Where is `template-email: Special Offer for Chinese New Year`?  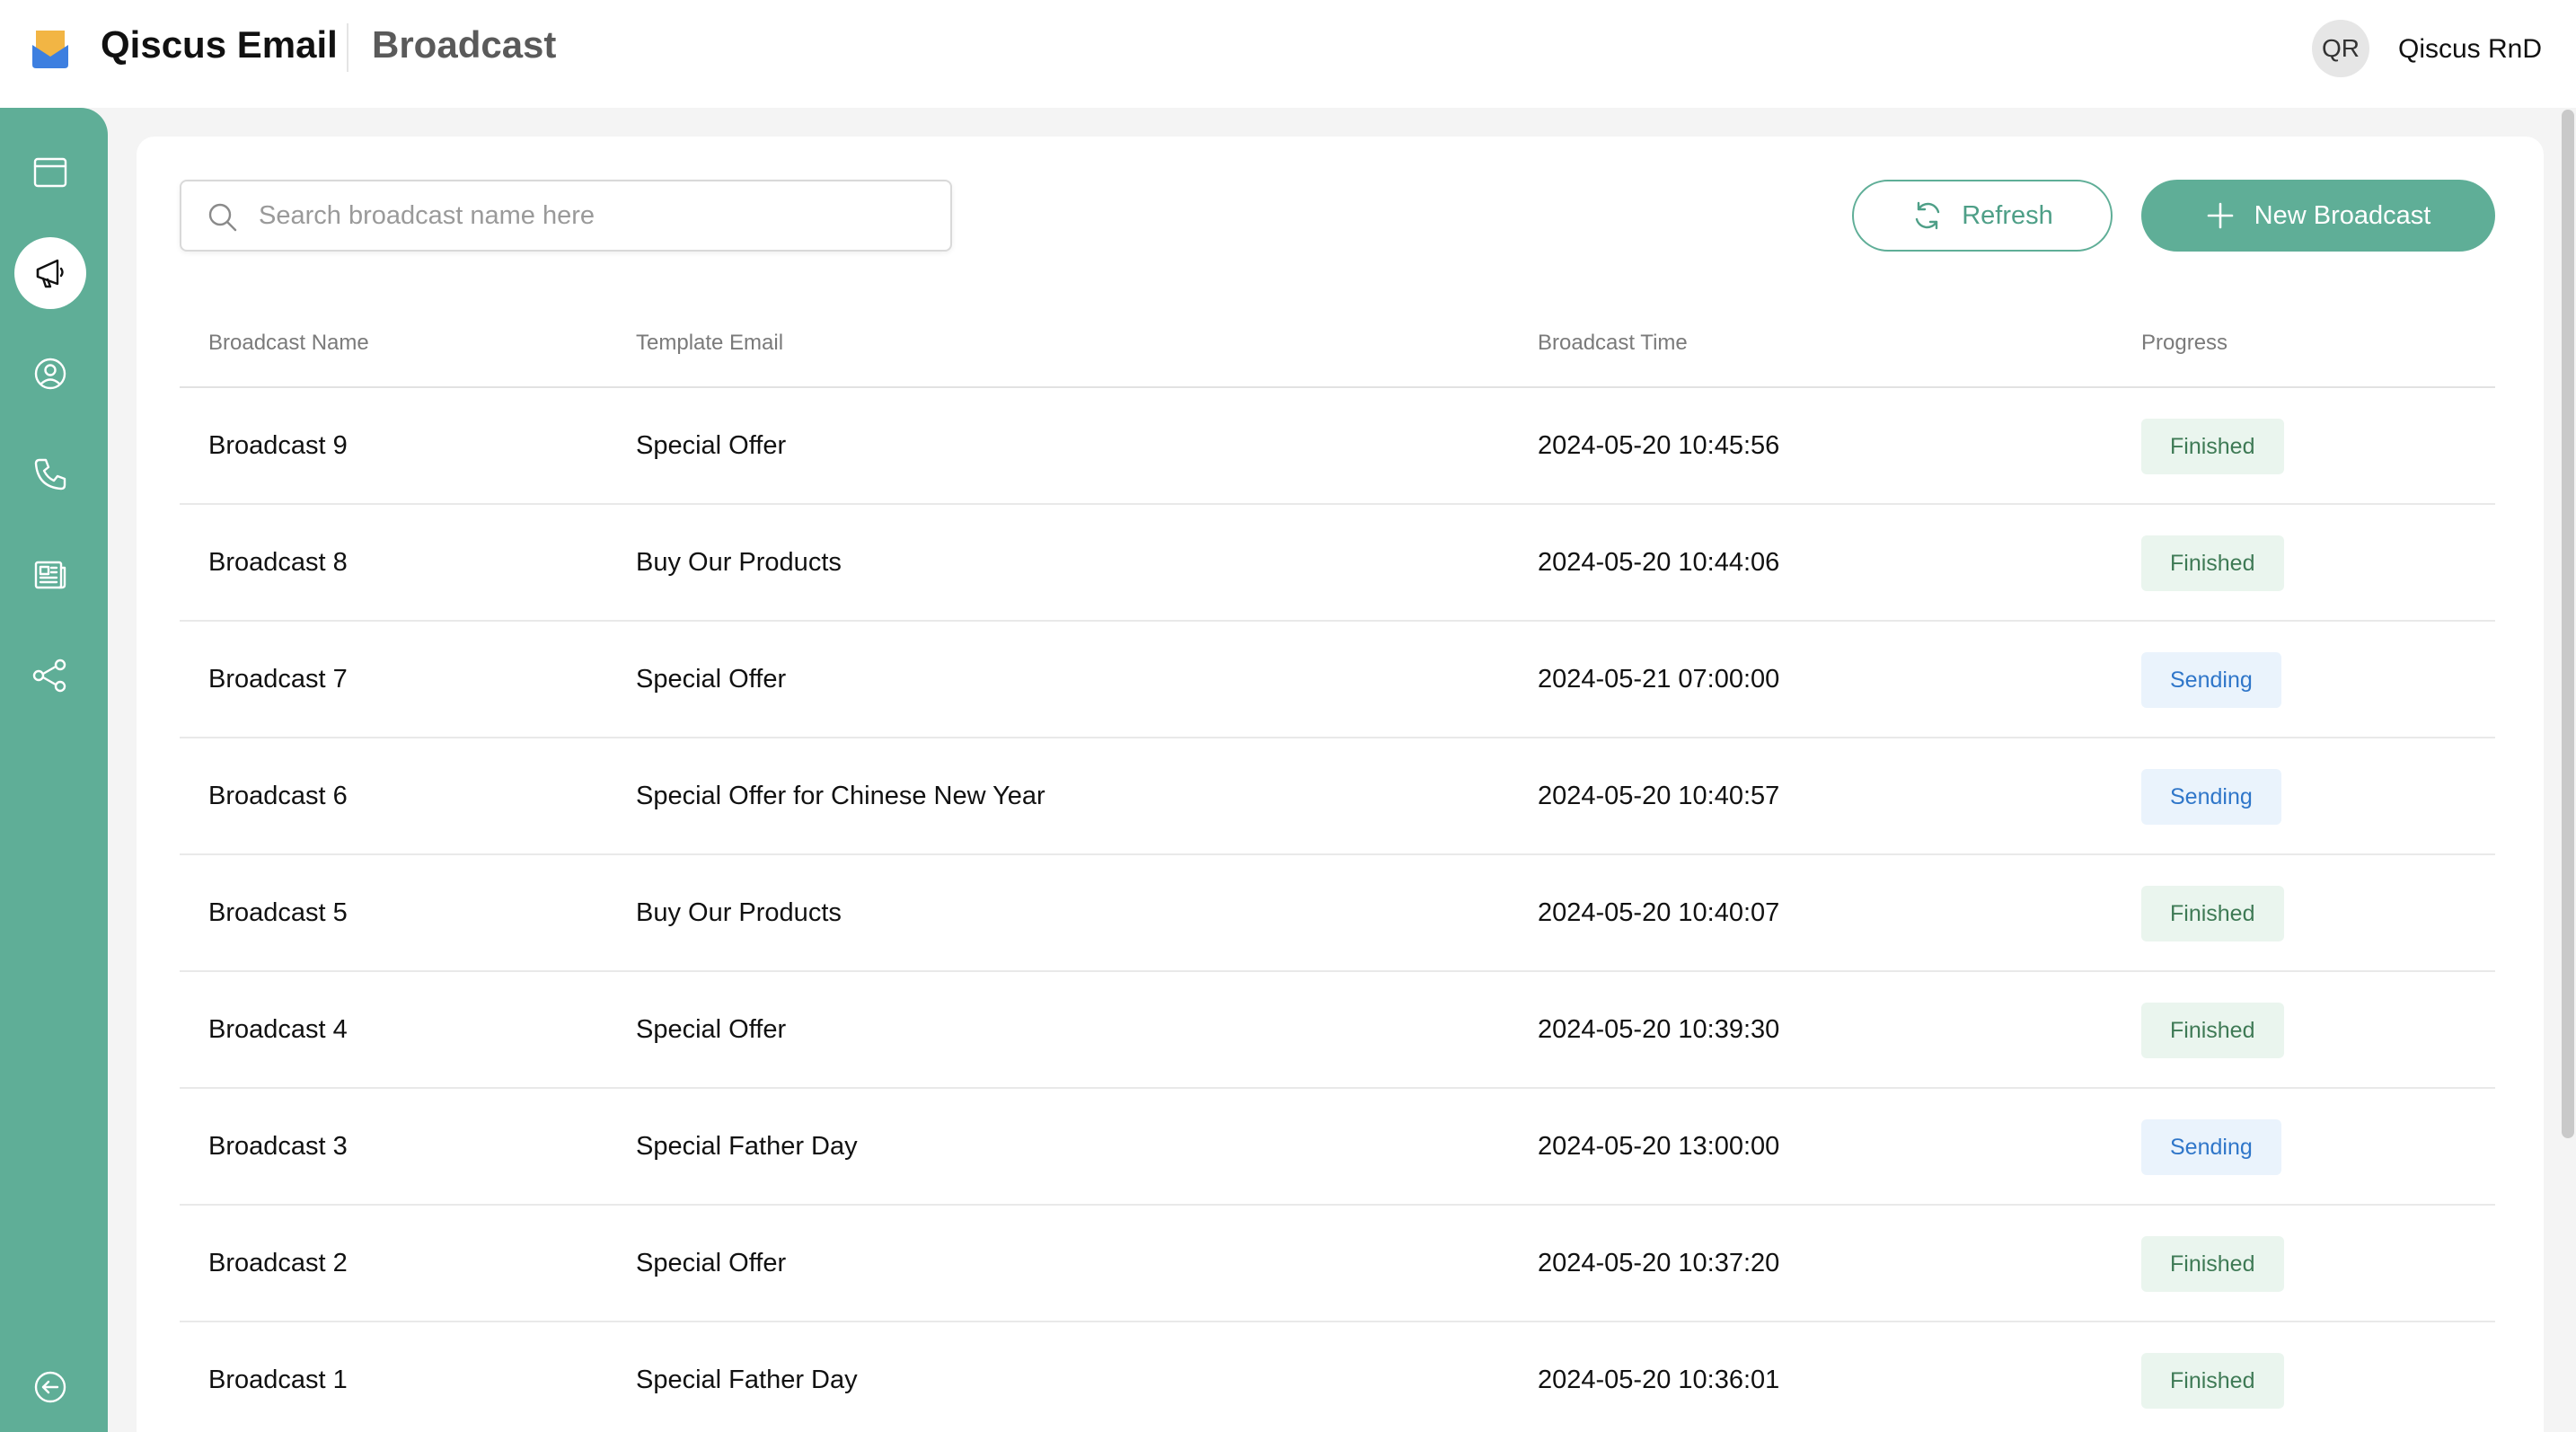 template-email: Special Offer for Chinese New Year is located at coordinates (840, 796).